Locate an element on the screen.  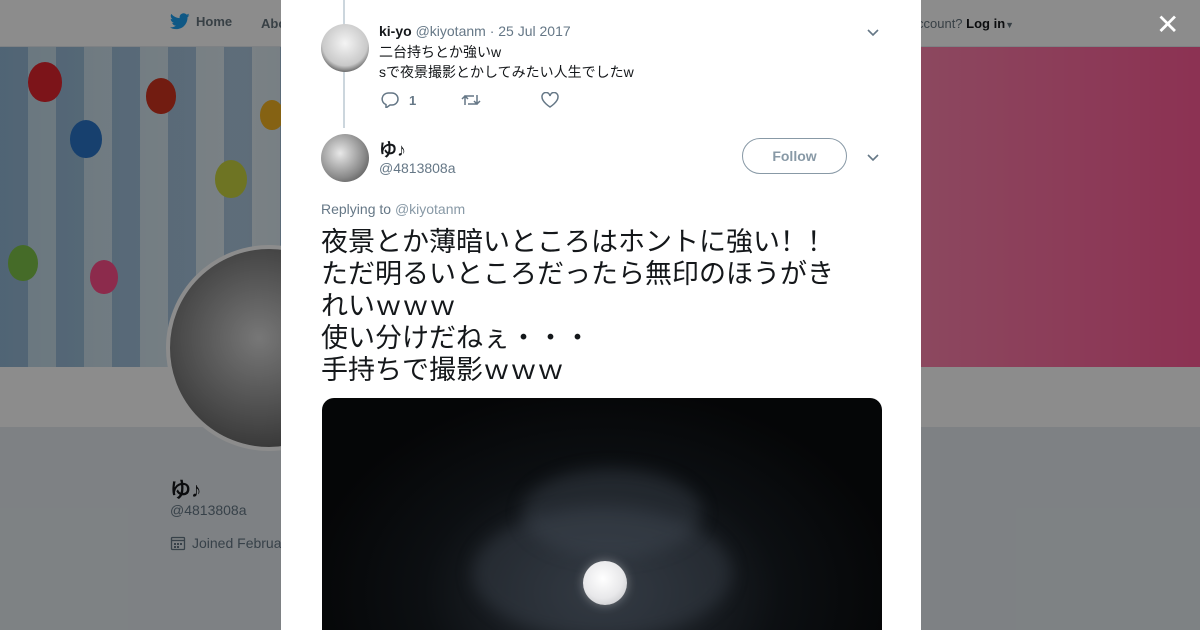
parent-tweet-header: ki-yo @kiyotanm · 25 Jul 2017 is located at coordinates (475, 31).